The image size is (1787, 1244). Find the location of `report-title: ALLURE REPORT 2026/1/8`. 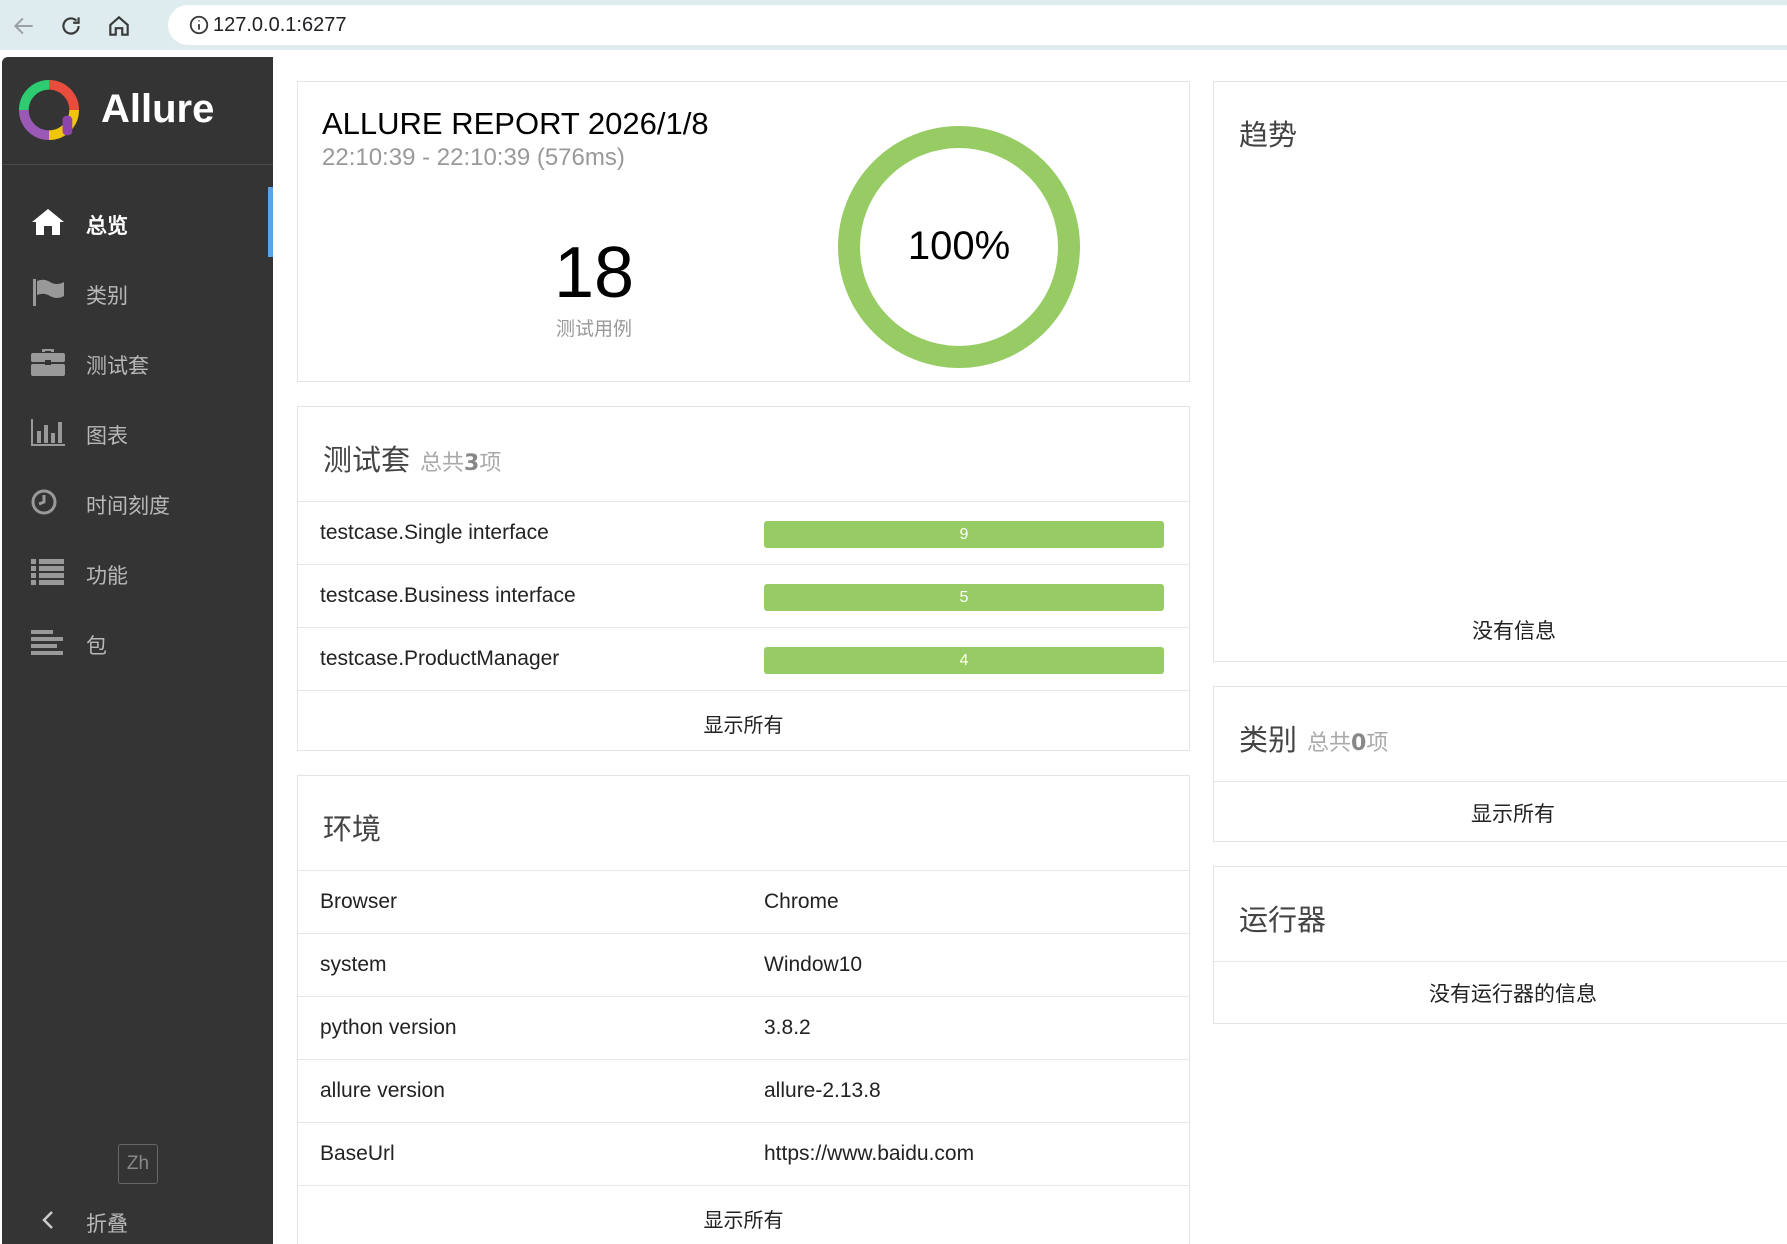

report-title: ALLURE REPORT 2026/1/8 is located at coordinates (515, 123).